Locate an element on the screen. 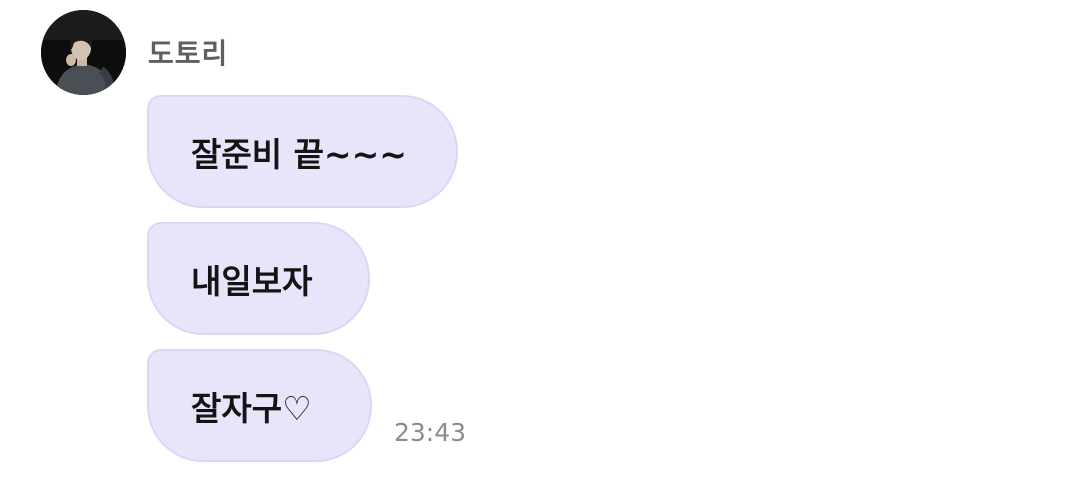  message-text: 내일보자 is located at coordinates (252, 281).